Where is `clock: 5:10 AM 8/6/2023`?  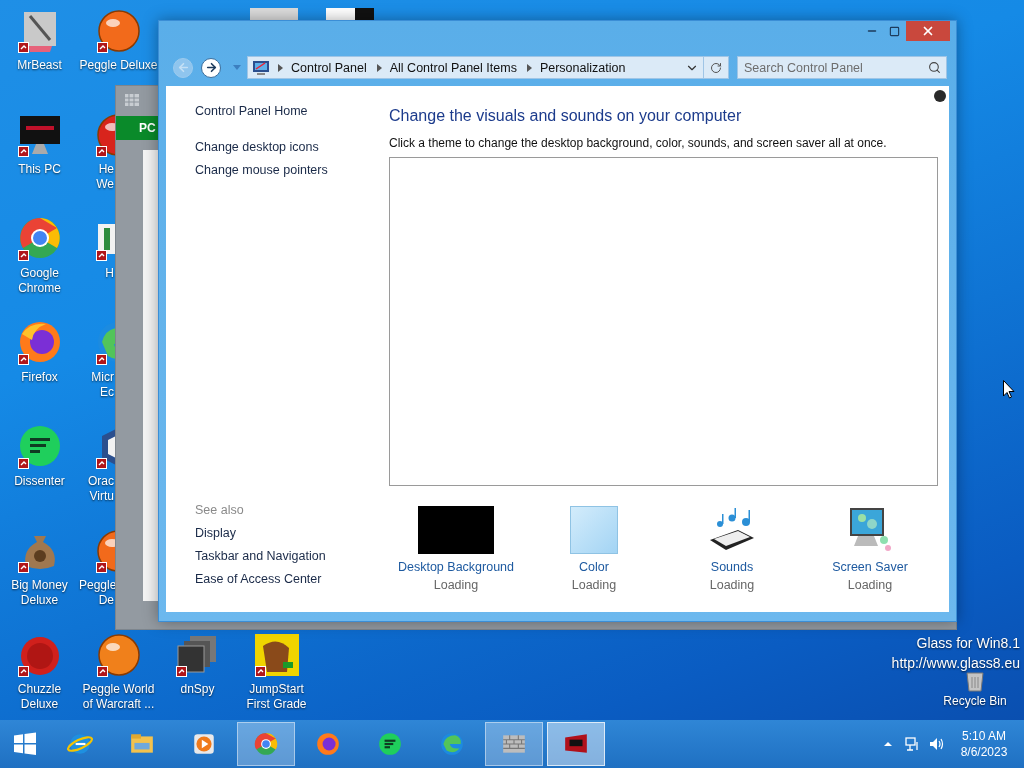 clock: 5:10 AM 8/6/2023 is located at coordinates (984, 744).